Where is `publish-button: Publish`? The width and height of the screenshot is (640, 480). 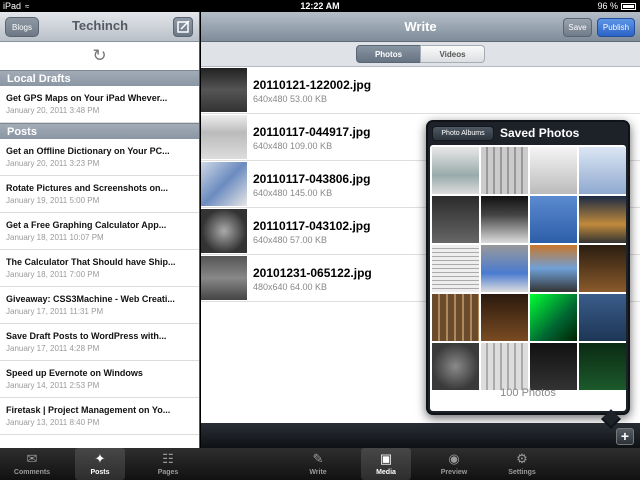 publish-button: Publish is located at coordinates (616, 27).